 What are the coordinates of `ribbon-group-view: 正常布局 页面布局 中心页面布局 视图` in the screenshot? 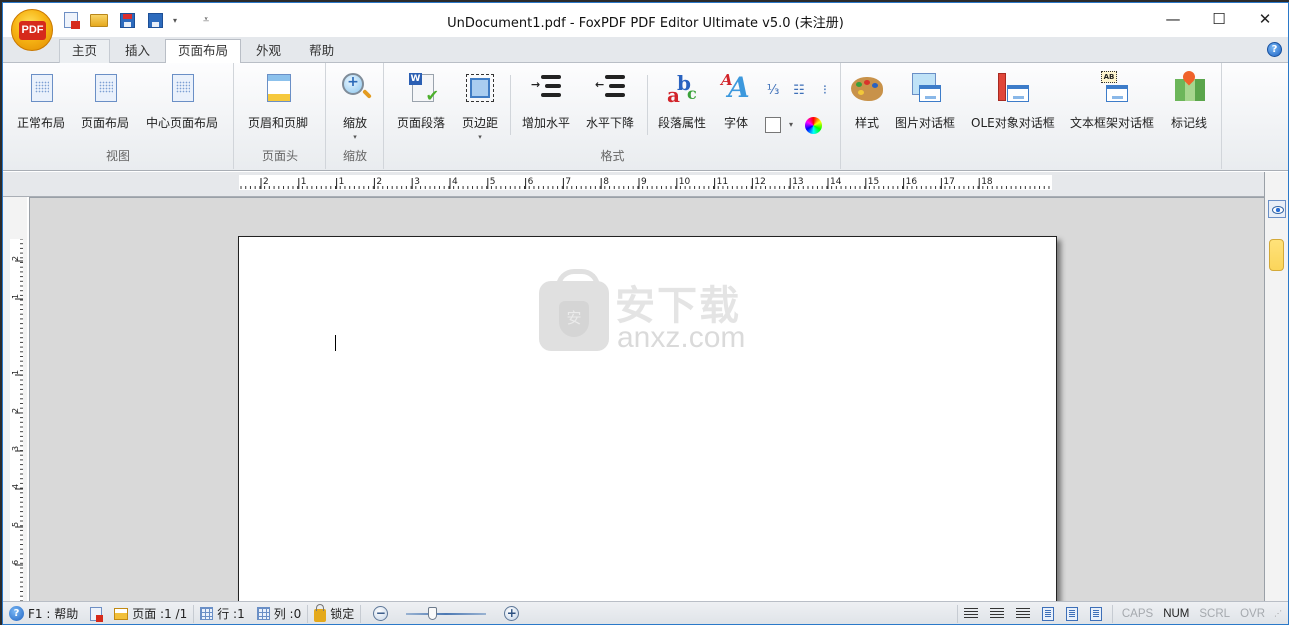 It's located at (118, 116).